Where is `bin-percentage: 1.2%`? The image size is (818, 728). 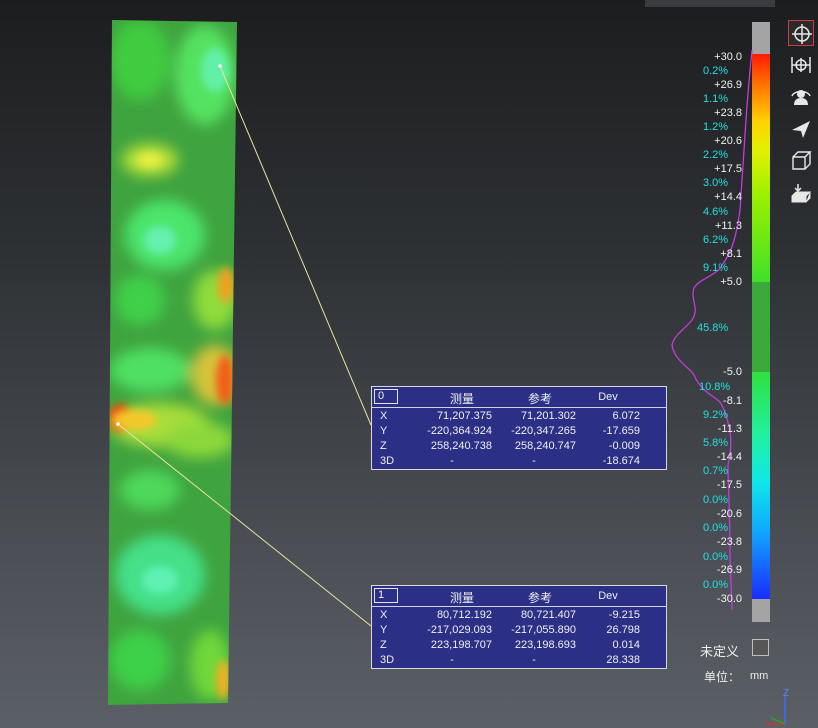 bin-percentage: 1.2% is located at coordinates (716, 127).